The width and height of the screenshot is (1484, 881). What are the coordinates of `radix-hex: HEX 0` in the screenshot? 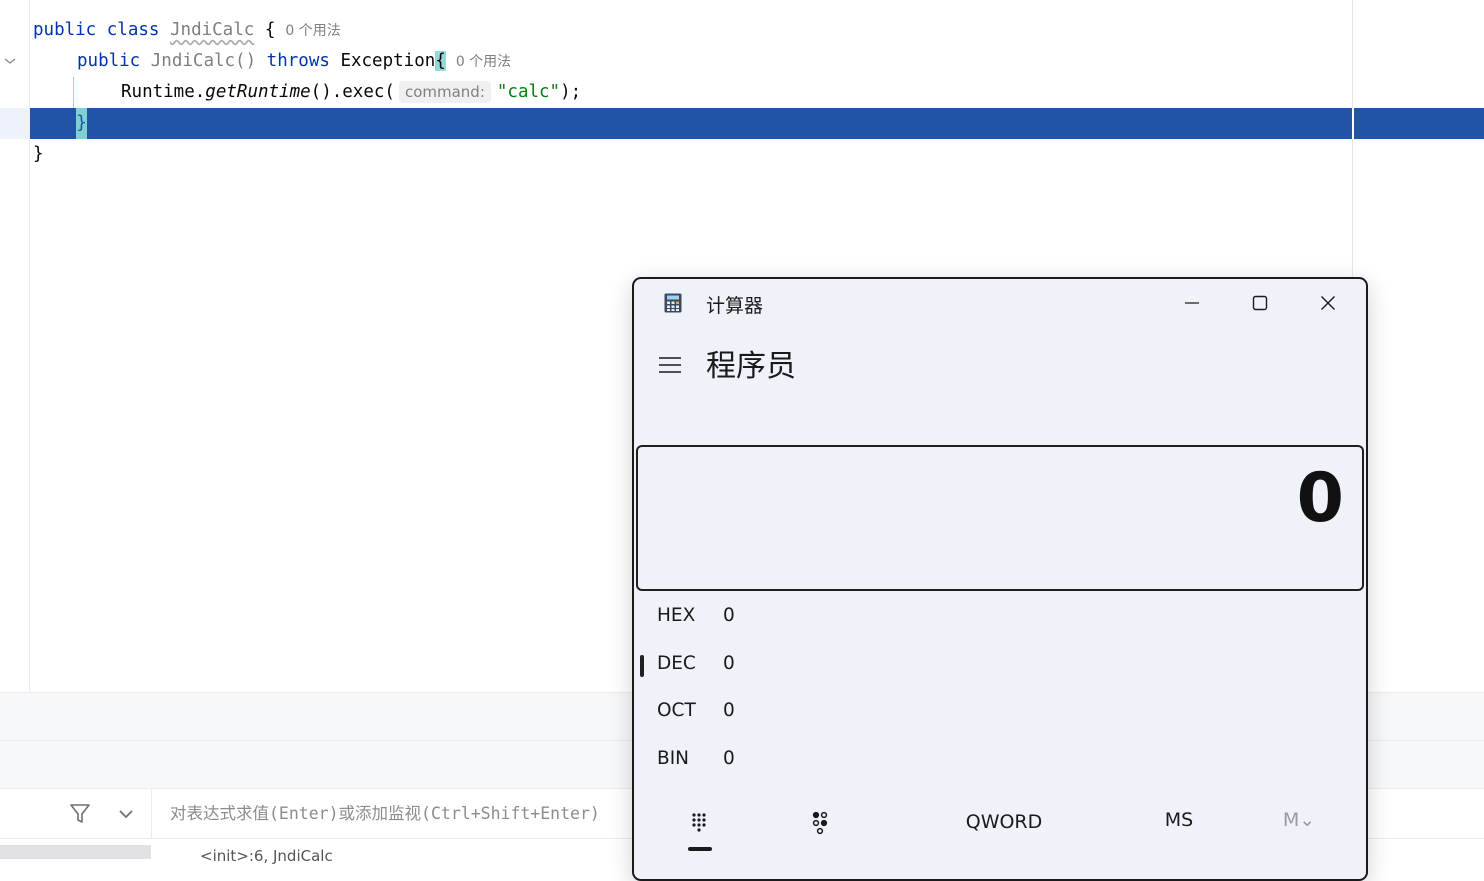 It's located at (1000, 617).